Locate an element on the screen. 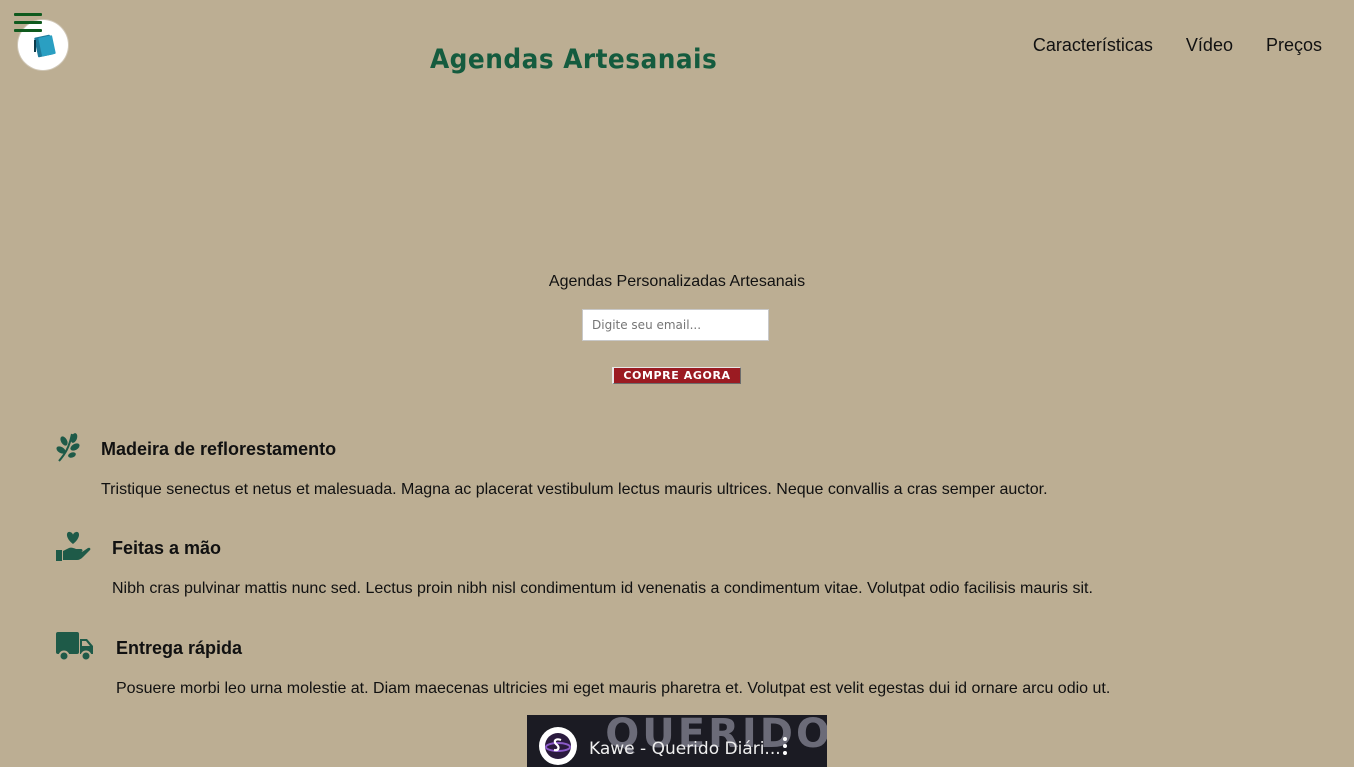 Image resolution: width=1354 pixels, height=767 pixels. nav-video: Vídeo is located at coordinates (1209, 45).